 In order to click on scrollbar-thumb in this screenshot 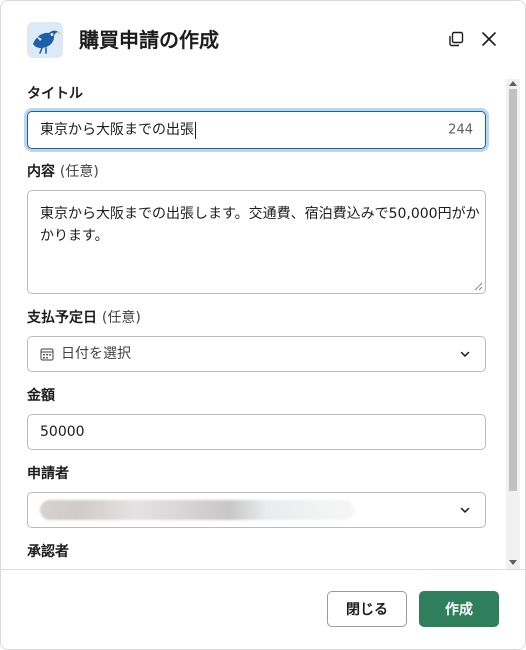, I will do `click(513, 290)`.